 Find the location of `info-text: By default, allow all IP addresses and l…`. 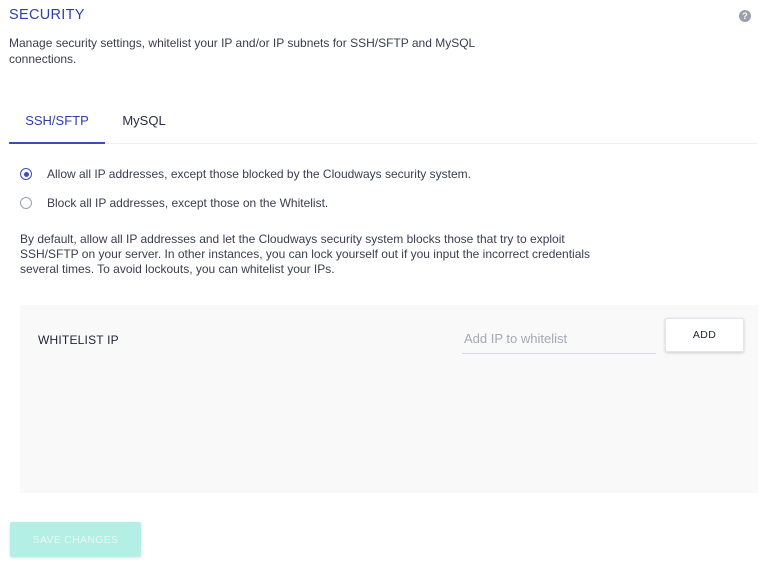

info-text: By default, allow all IP addresses and l… is located at coordinates (305, 254).